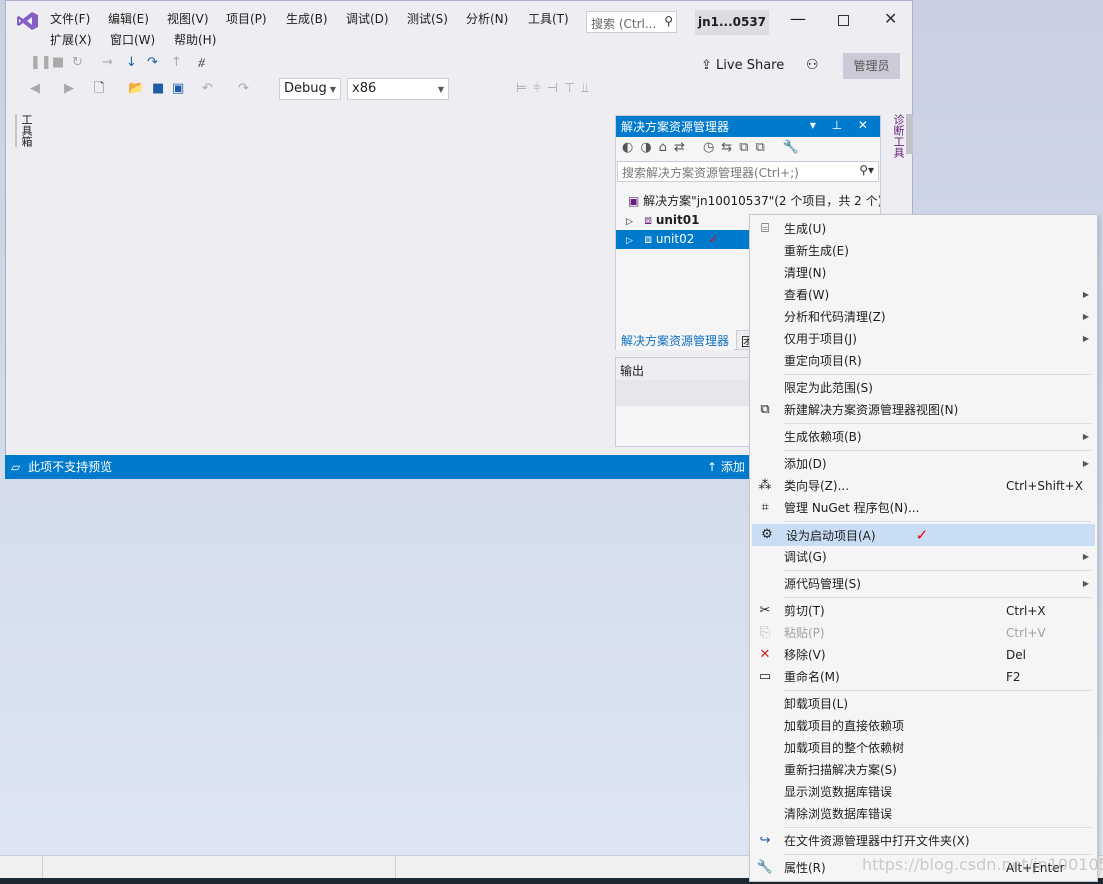  Describe the element at coordinates (923, 726) in the screenshot. I see `context-menu-item: 加载项目的直接依赖项` at that location.